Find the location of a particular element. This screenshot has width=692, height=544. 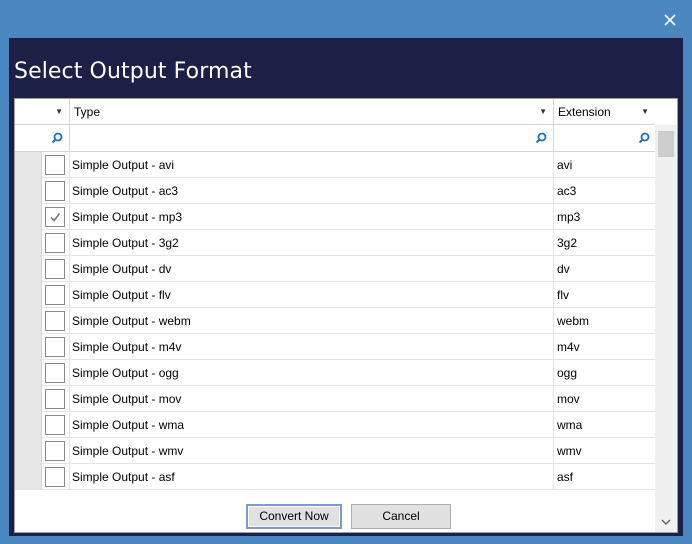

vertical-scrollbar is located at coordinates (666, 328).